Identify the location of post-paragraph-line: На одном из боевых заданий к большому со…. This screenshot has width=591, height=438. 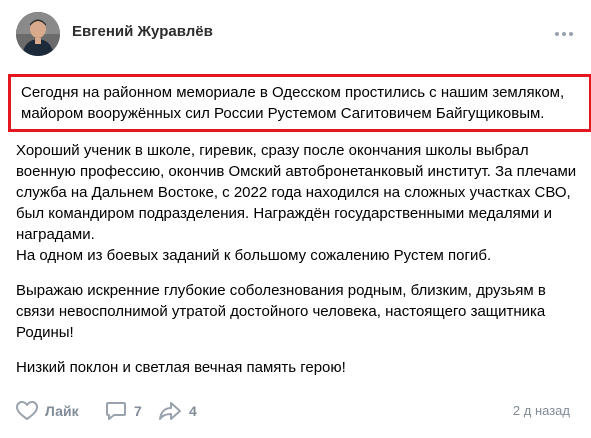
(254, 255).